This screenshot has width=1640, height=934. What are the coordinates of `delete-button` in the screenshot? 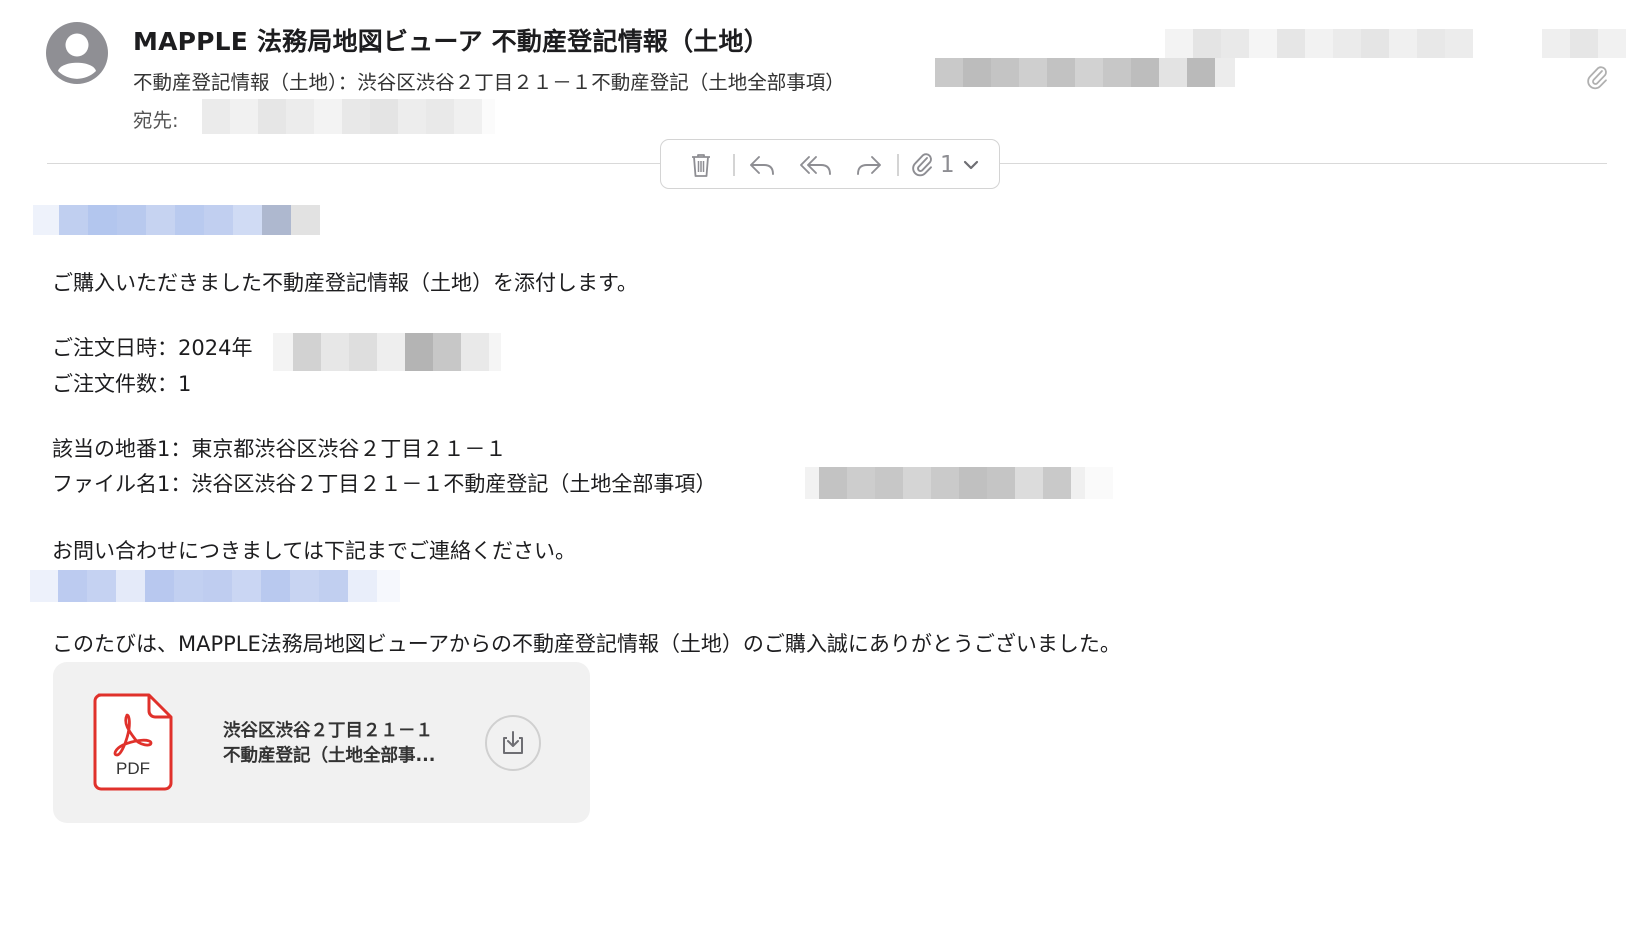 It's located at (701, 165).